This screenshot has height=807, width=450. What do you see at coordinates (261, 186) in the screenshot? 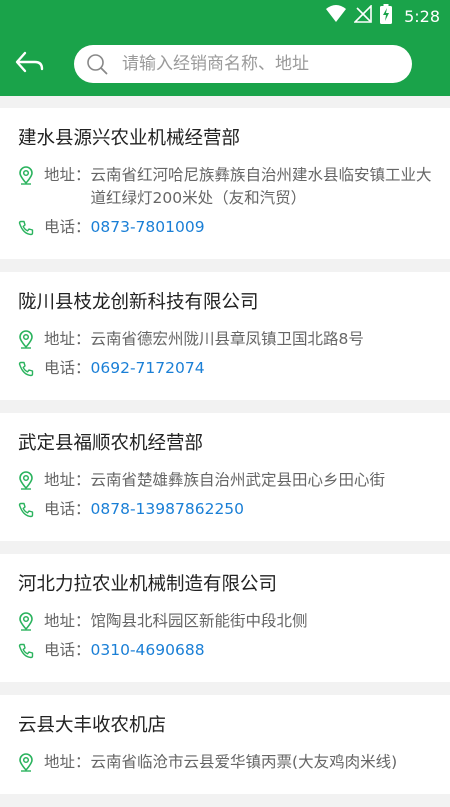
I see `address-value: 云南省红河哈尼族彝族自治州建水县临安镇工业大道红绿灯200米处（友和汽贸）` at bounding box center [261, 186].